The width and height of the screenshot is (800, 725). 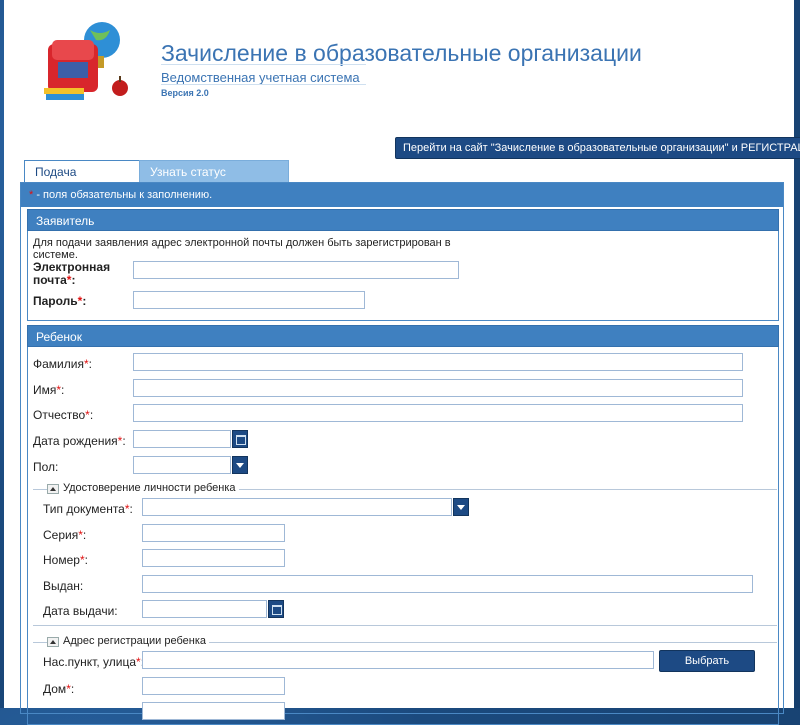 What do you see at coordinates (88, 509) in the screenshot?
I see `doc-type-label: Тип документа*:` at bounding box center [88, 509].